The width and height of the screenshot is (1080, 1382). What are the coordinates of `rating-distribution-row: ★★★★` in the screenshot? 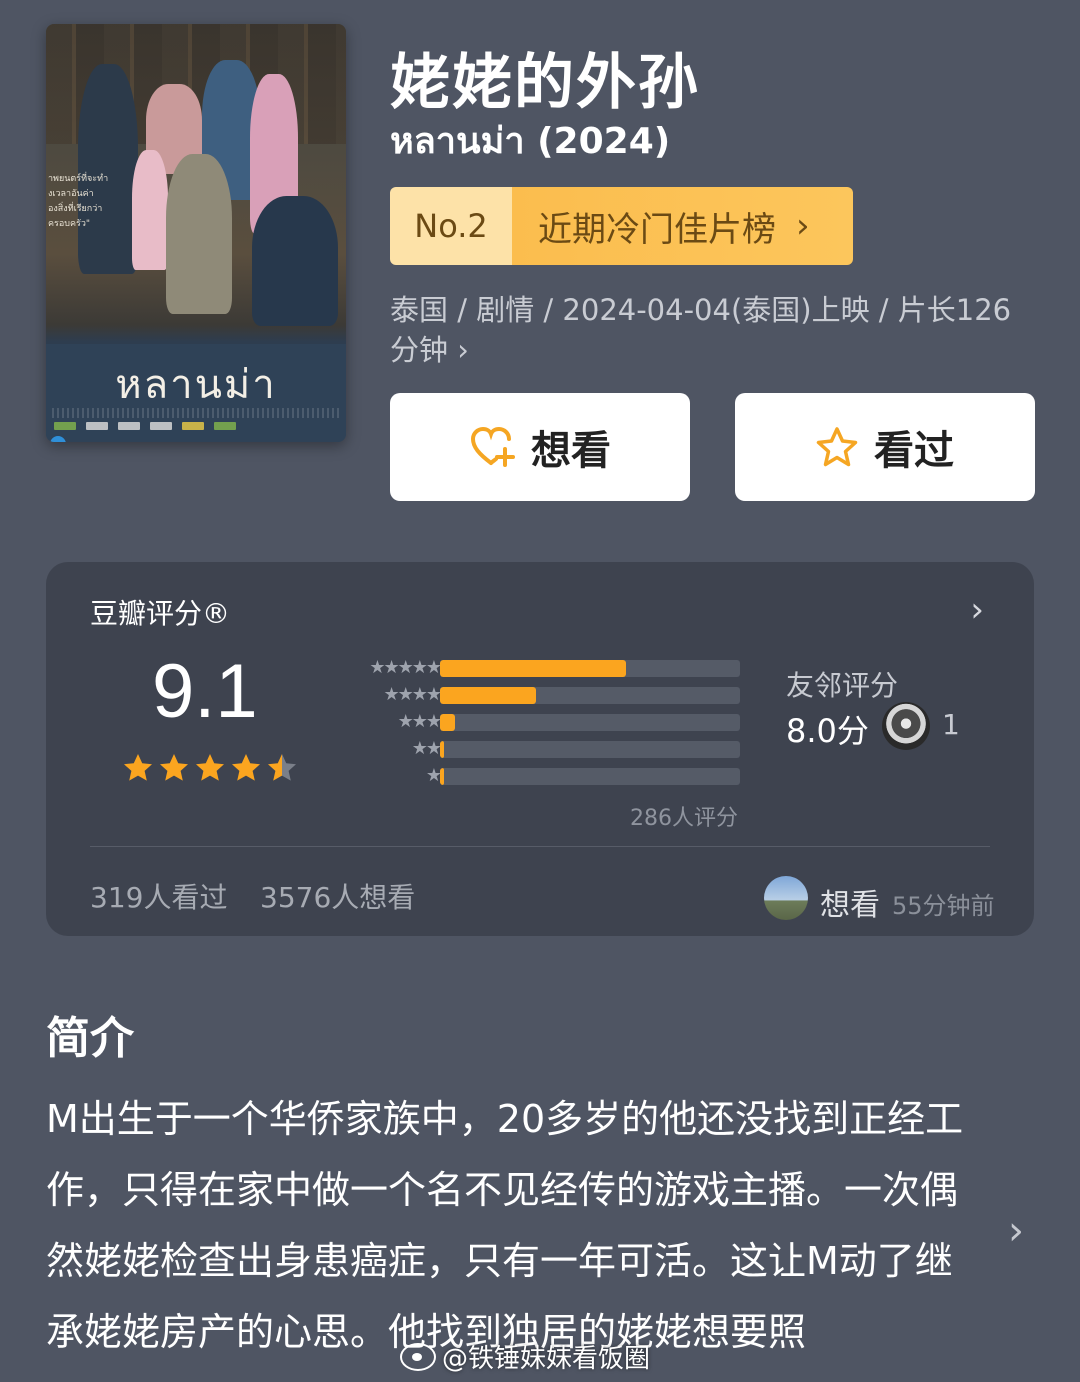 It's located at (535, 695).